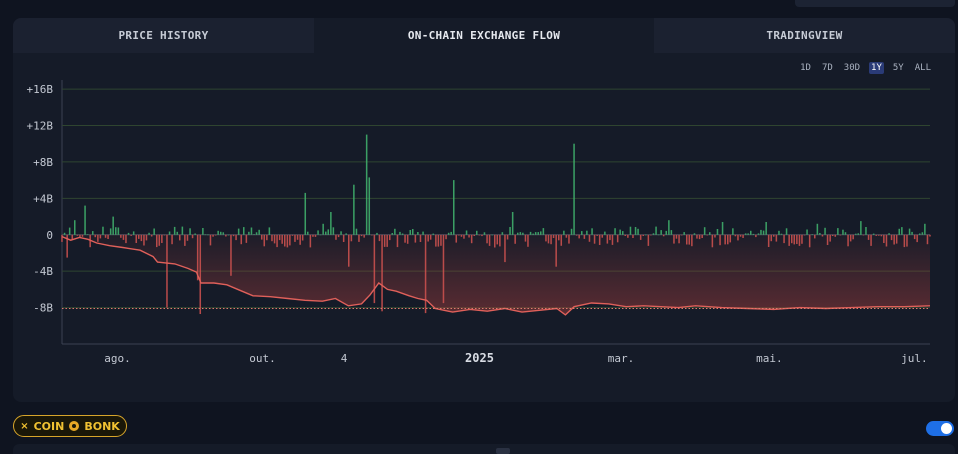 This screenshot has height=454, width=958. I want to click on x-tick-label: 4, so click(344, 358).